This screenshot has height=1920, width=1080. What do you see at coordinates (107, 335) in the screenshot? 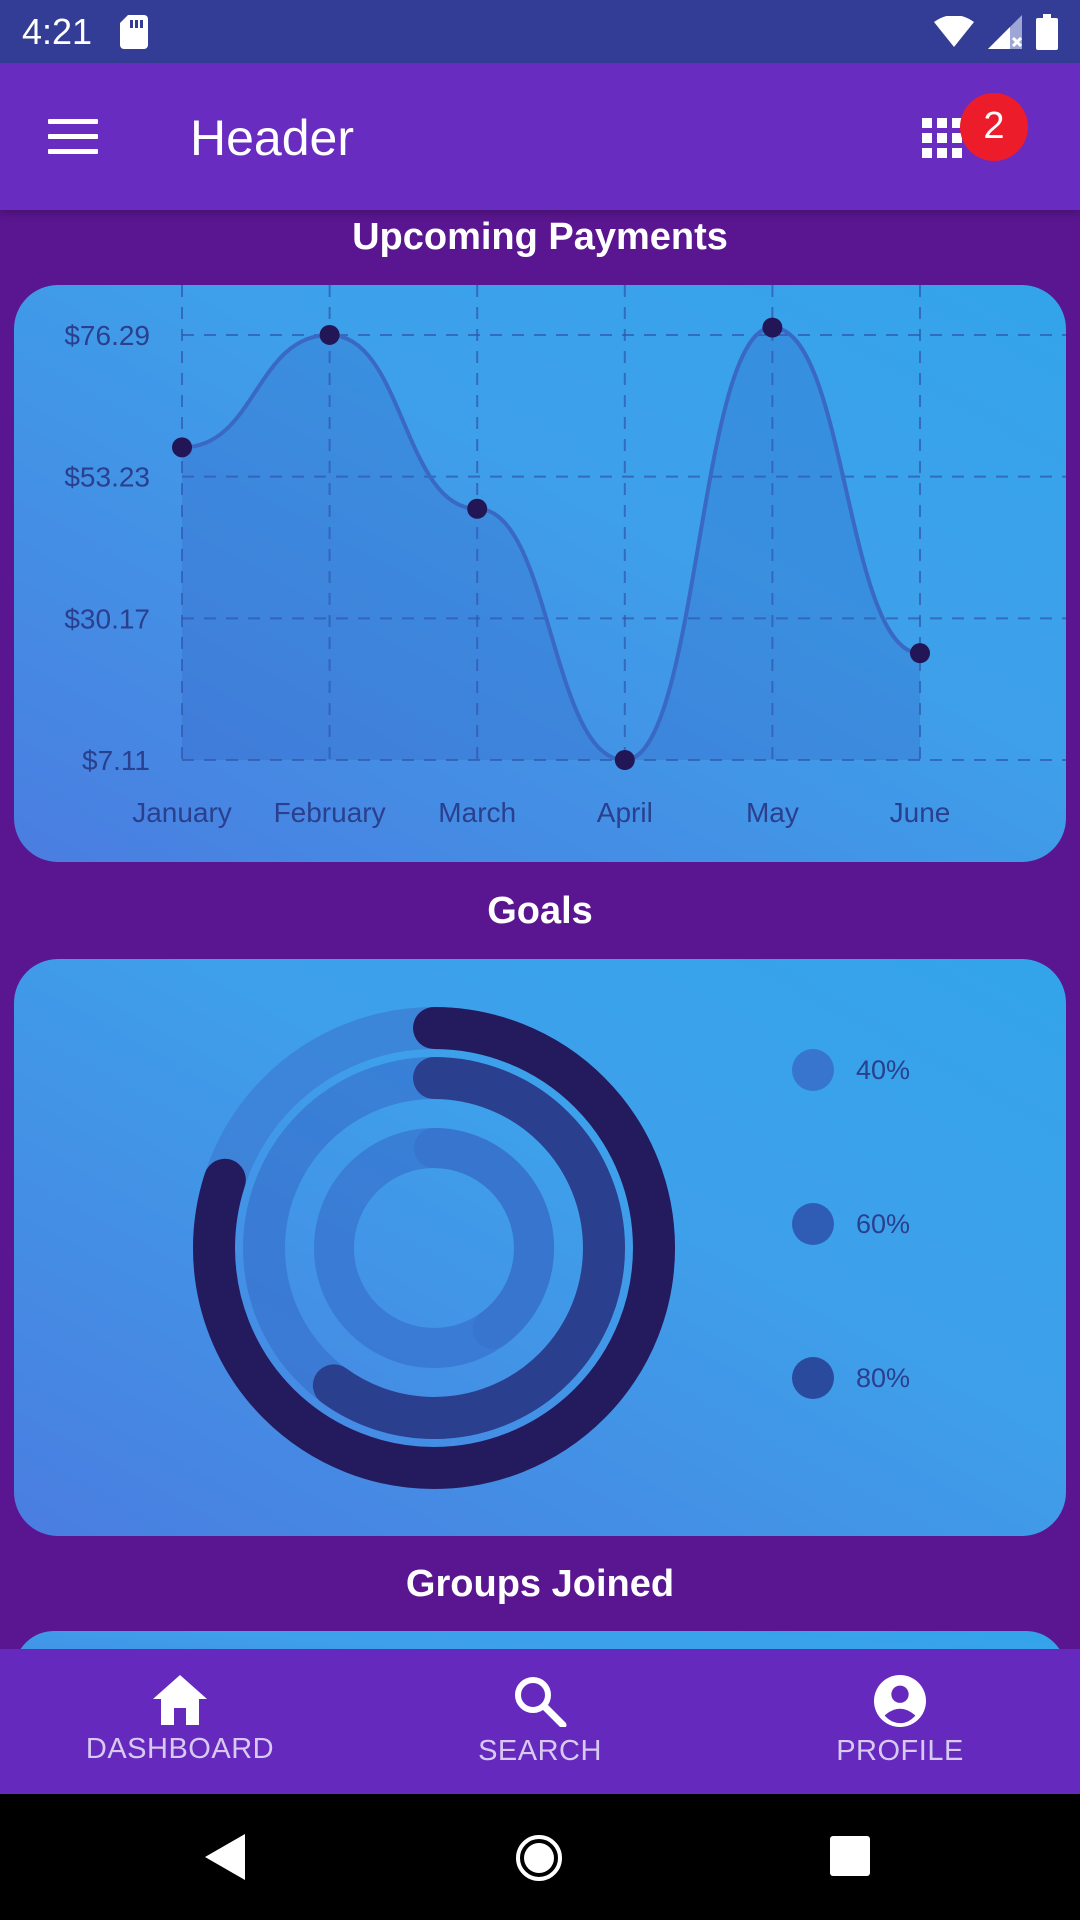
I see `y-tick-label: $76.29` at bounding box center [107, 335].